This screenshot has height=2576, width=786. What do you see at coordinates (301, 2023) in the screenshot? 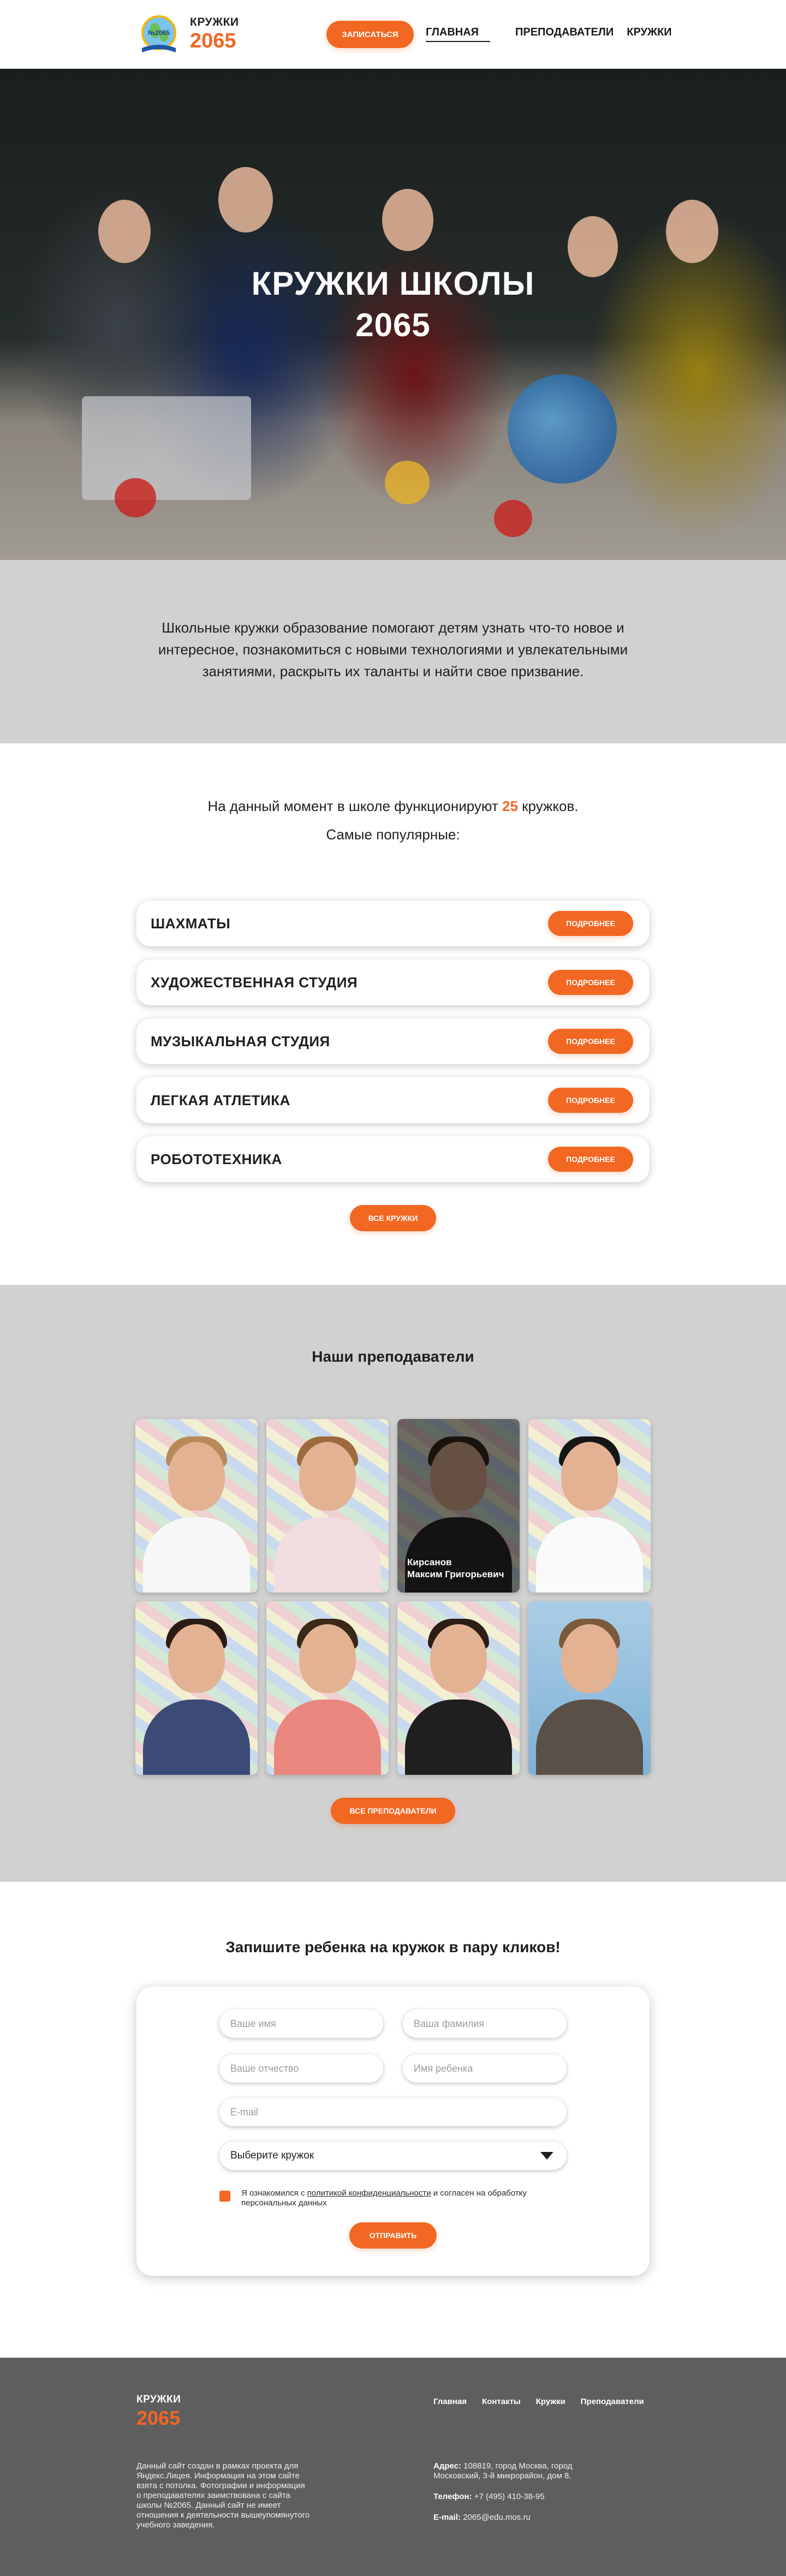
I see `name-input` at bounding box center [301, 2023].